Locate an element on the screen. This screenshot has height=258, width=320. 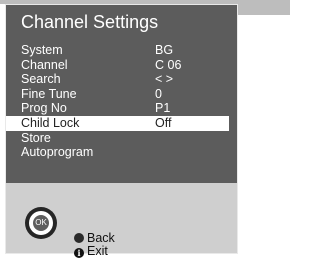
menu-item-label: Store is located at coordinates (36, 137).